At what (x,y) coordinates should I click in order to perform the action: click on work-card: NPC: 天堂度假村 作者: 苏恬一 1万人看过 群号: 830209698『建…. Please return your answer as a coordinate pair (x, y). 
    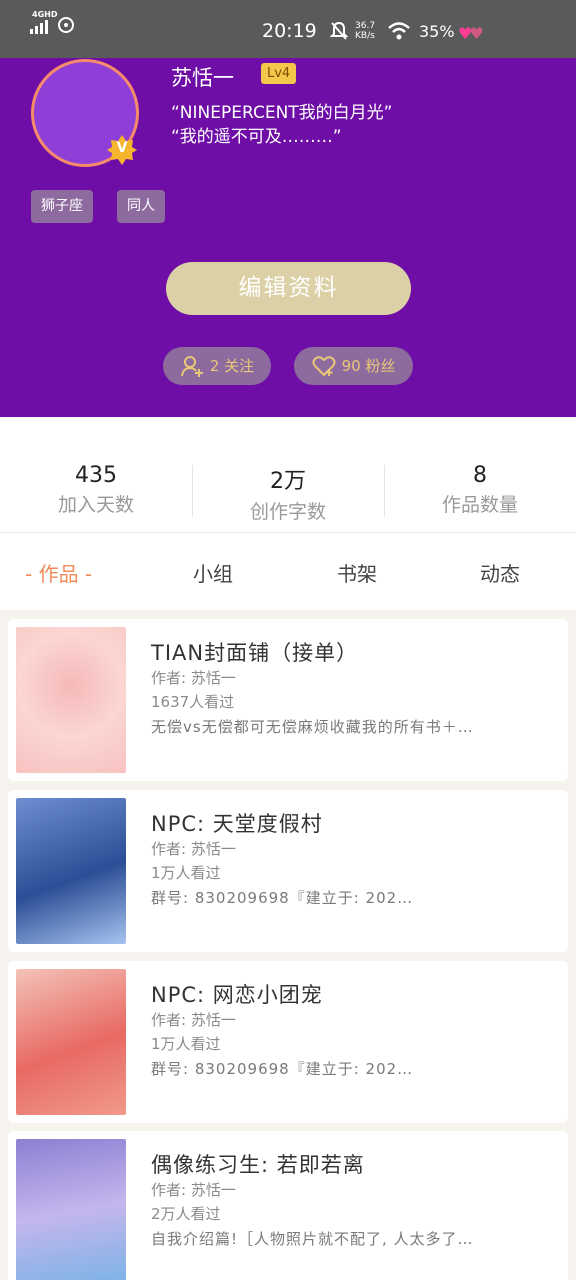
    Looking at the image, I should click on (288, 871).